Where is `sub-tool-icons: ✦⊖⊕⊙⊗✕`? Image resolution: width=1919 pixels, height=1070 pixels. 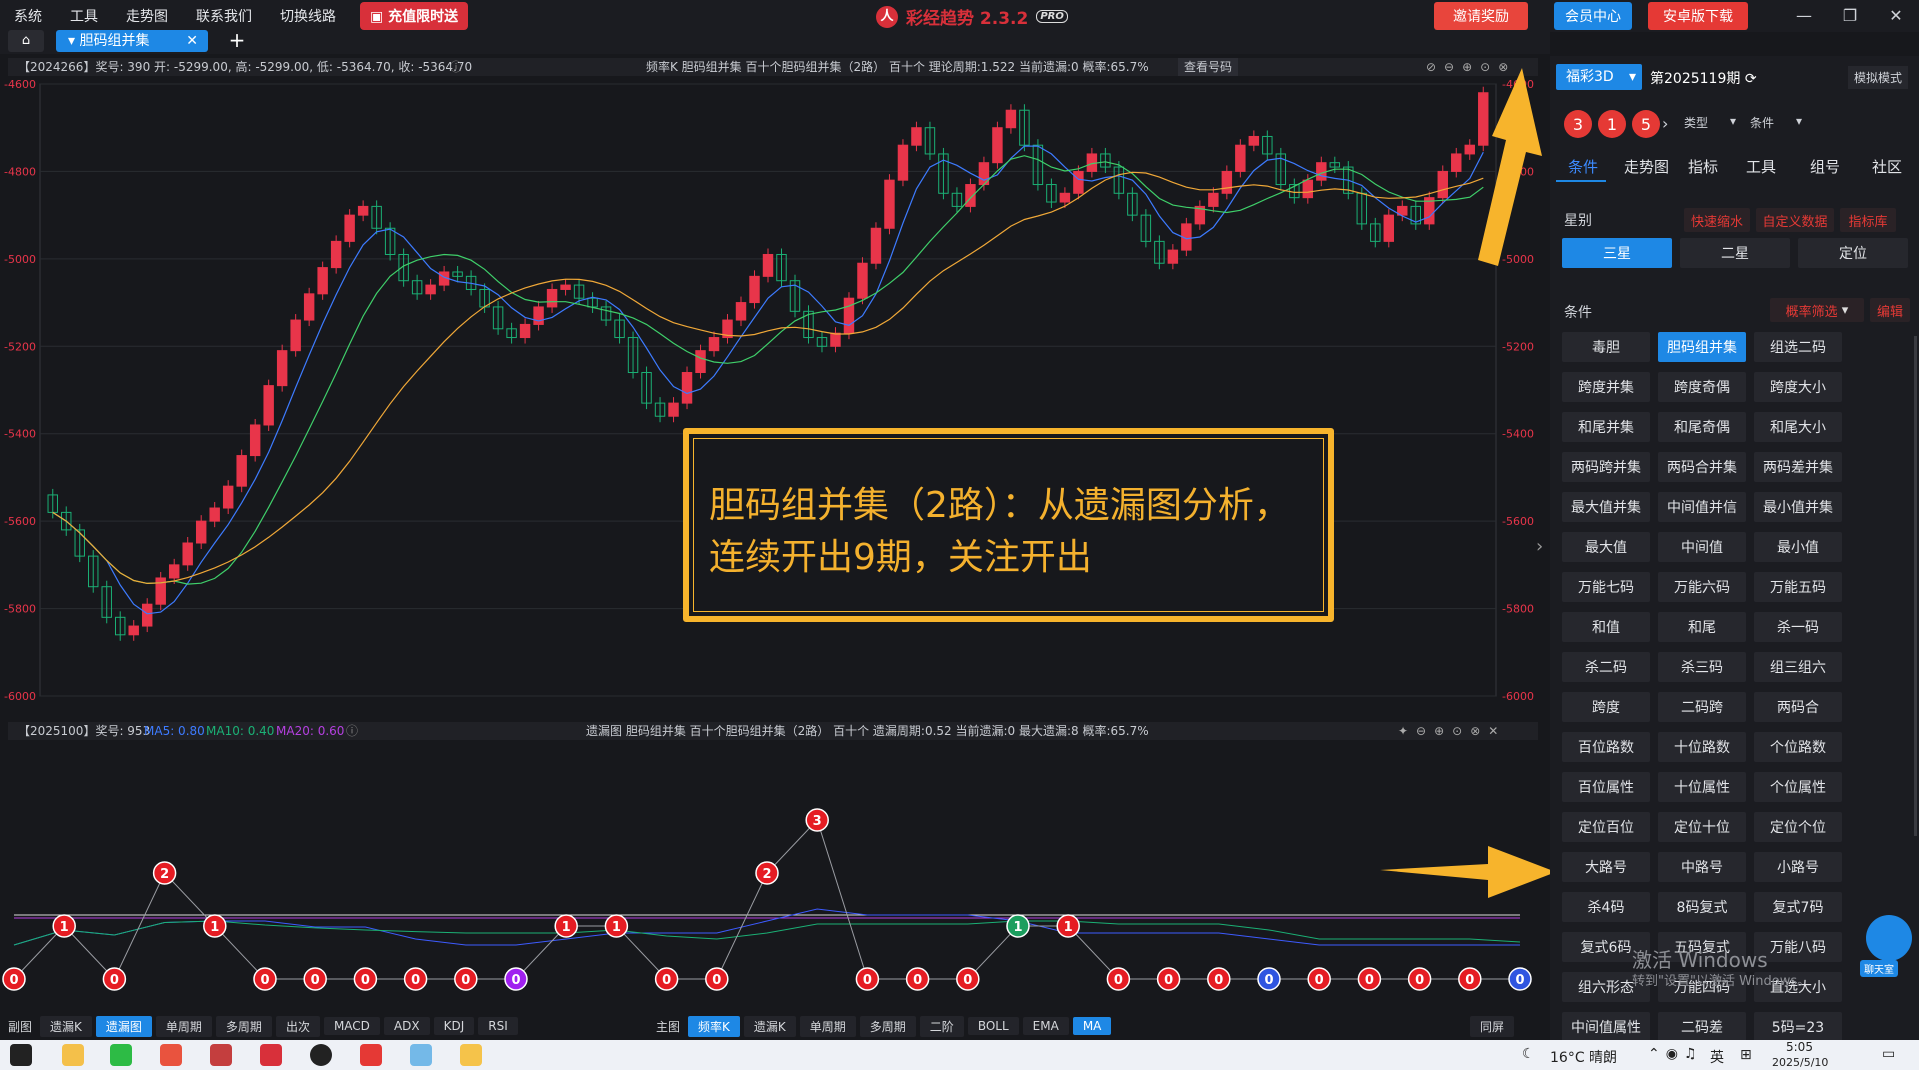 sub-tool-icons: ✦⊖⊕⊙⊗✕ is located at coordinates (1452, 731).